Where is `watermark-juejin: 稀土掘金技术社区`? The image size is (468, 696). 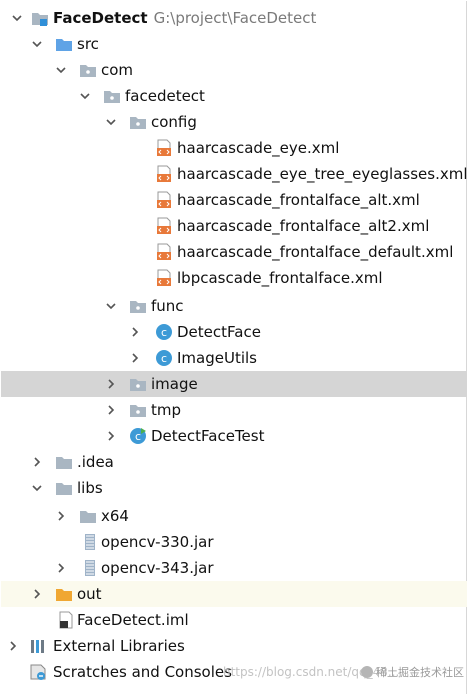 watermark-juejin: 稀土掘金技术社区 is located at coordinates (412, 672).